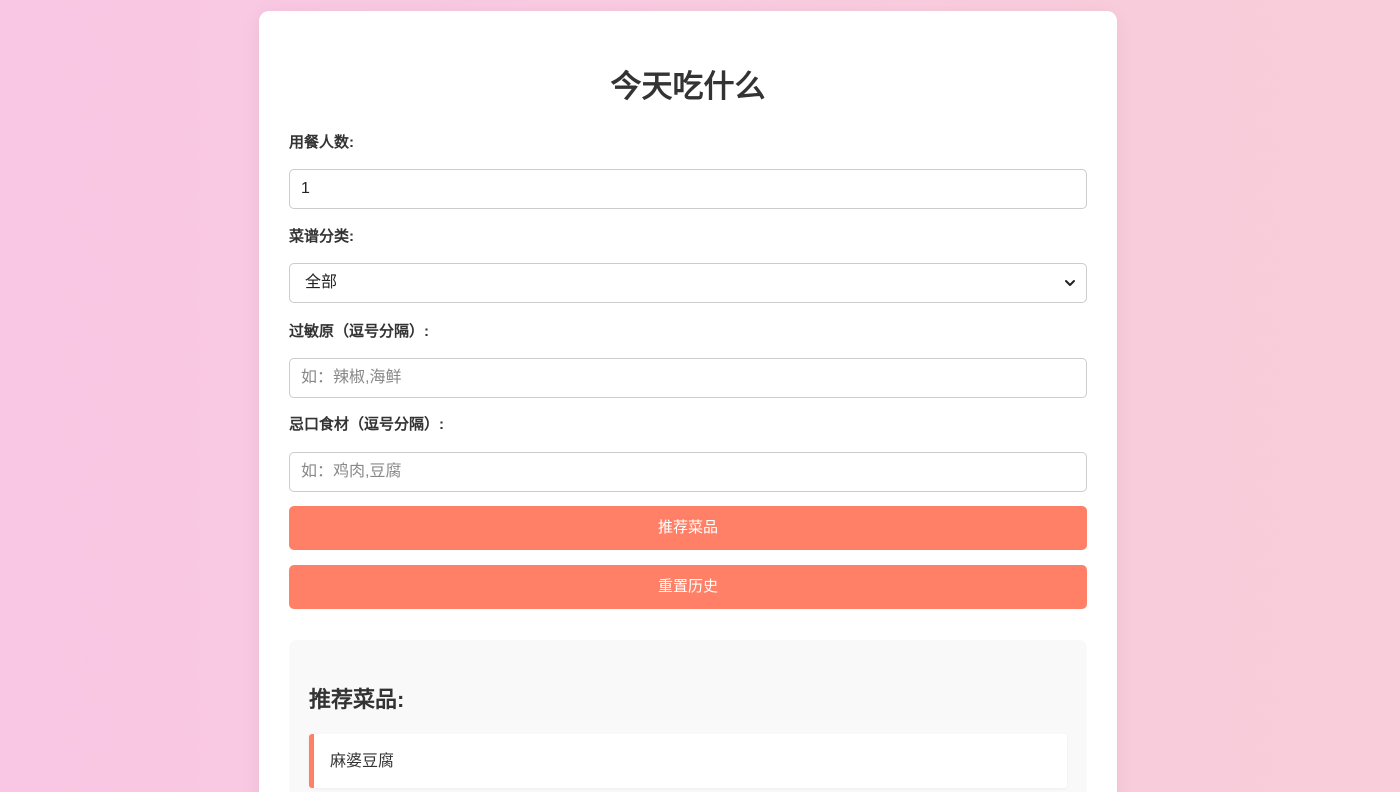 The width and height of the screenshot is (1400, 792). I want to click on avoid-placeholder: 如：鸡肉,豆腐, so click(351, 471).